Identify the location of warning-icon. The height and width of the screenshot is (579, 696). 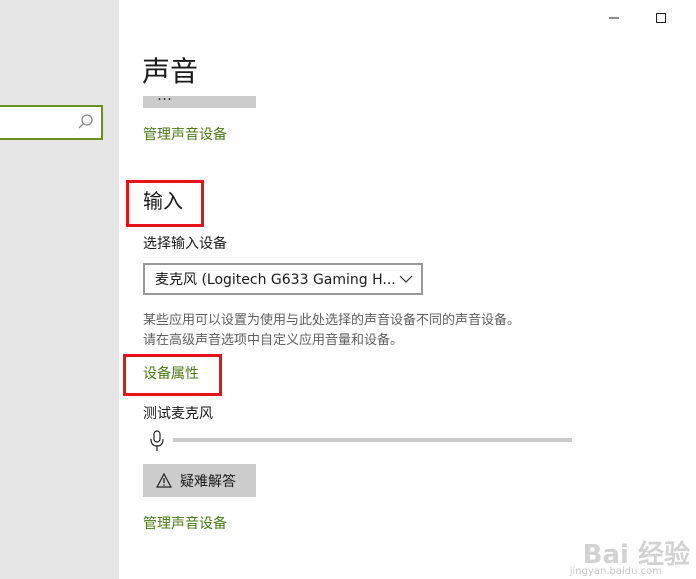
(164, 480).